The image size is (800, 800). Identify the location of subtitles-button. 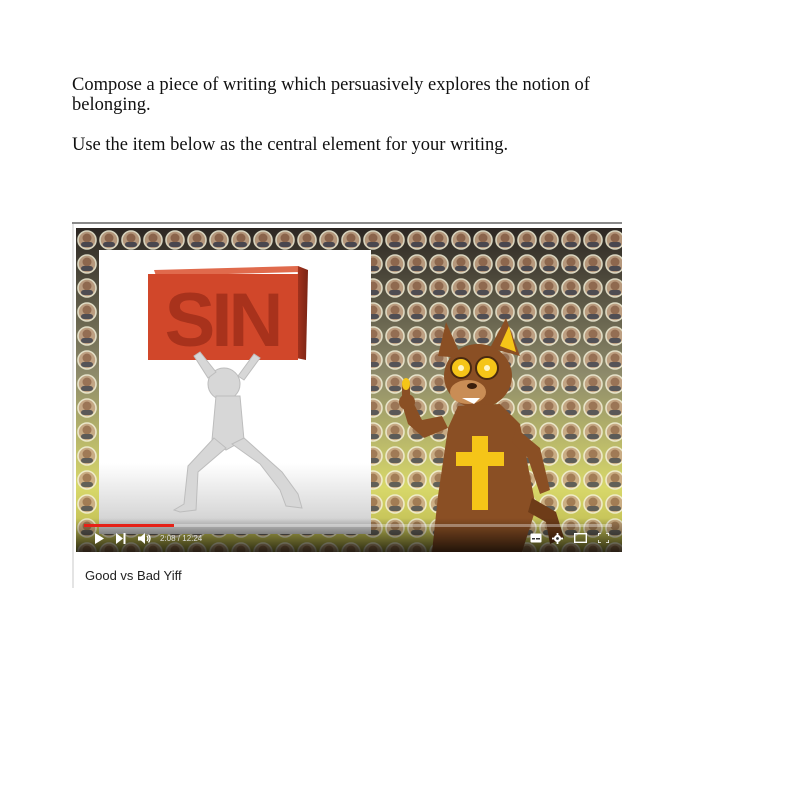
(536, 538).